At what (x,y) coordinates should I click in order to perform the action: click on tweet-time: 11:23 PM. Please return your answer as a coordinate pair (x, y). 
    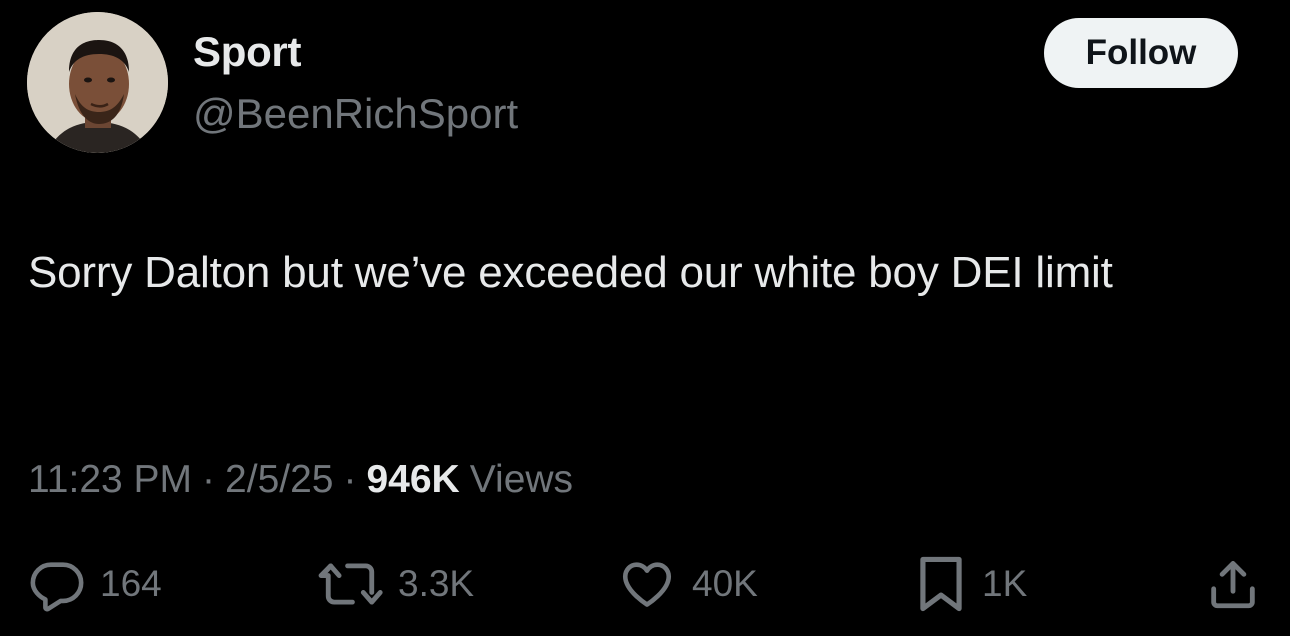
    Looking at the image, I should click on (110, 480).